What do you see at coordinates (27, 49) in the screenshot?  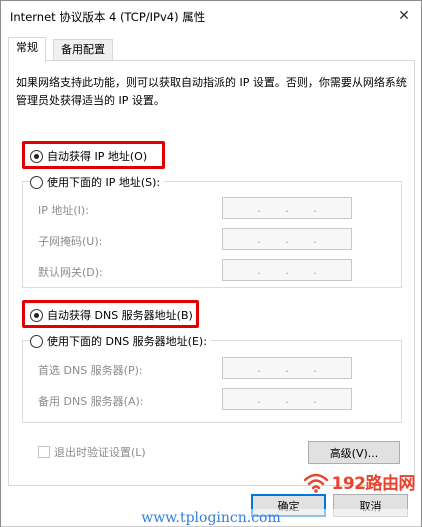 I see `tab-general: 常规` at bounding box center [27, 49].